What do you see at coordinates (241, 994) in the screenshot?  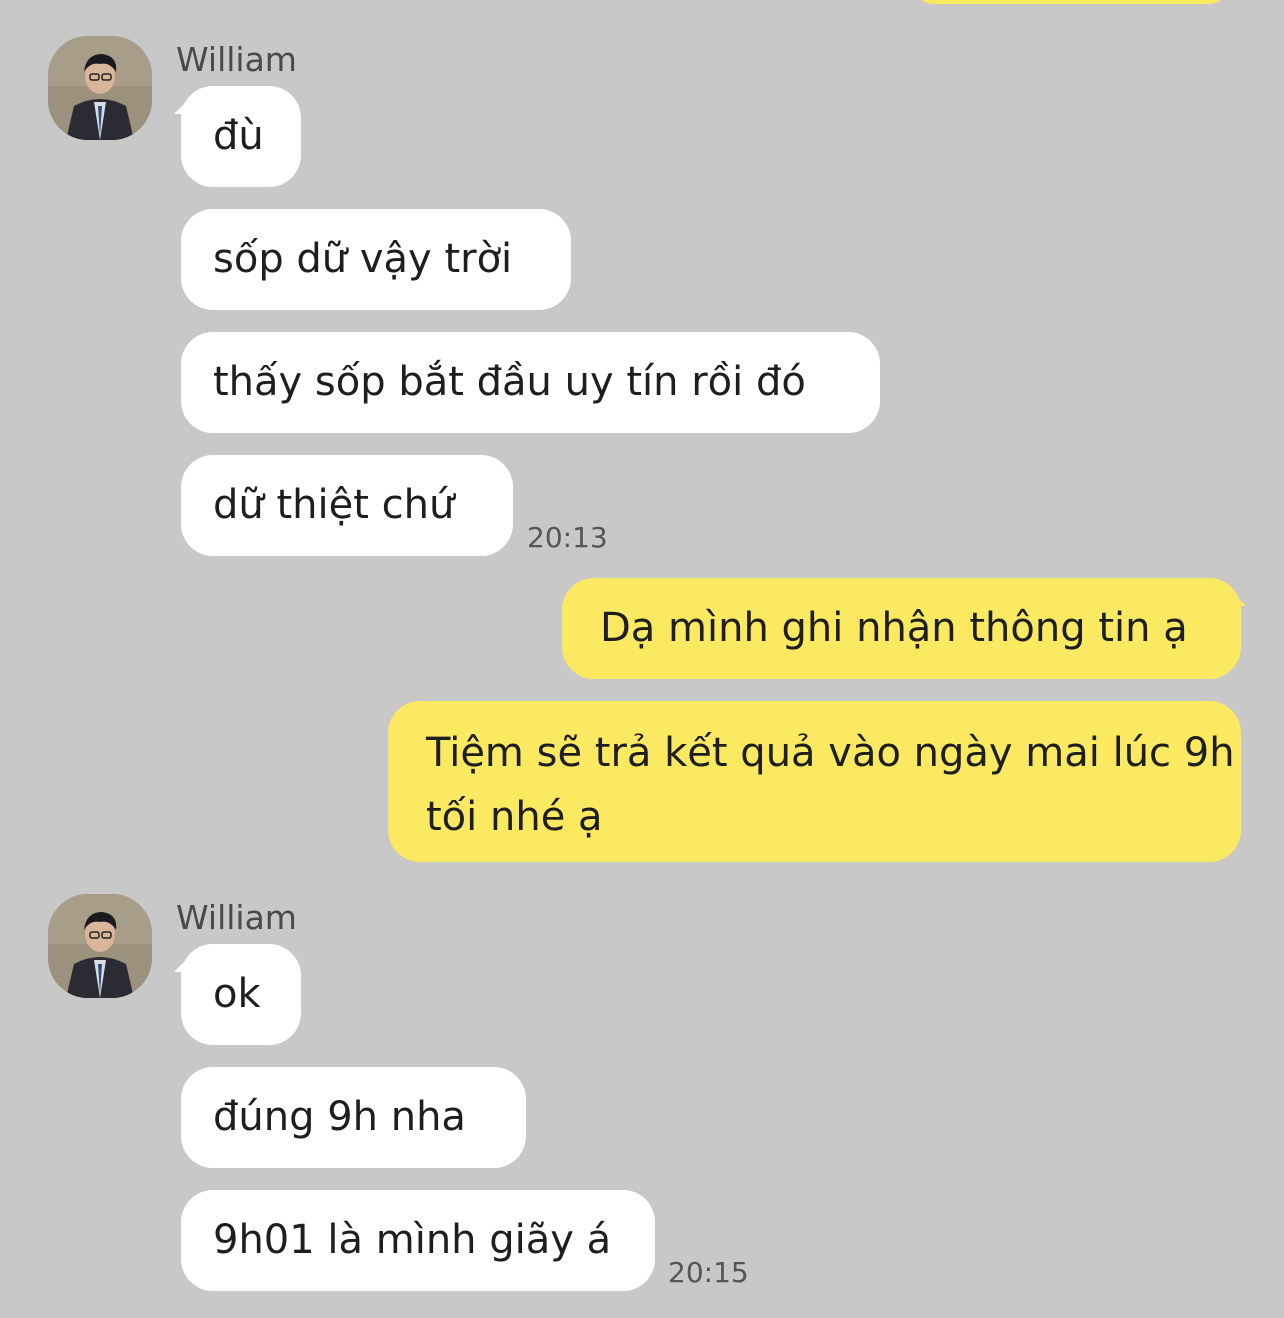 I see `incoming-message-bubble: ok` at bounding box center [241, 994].